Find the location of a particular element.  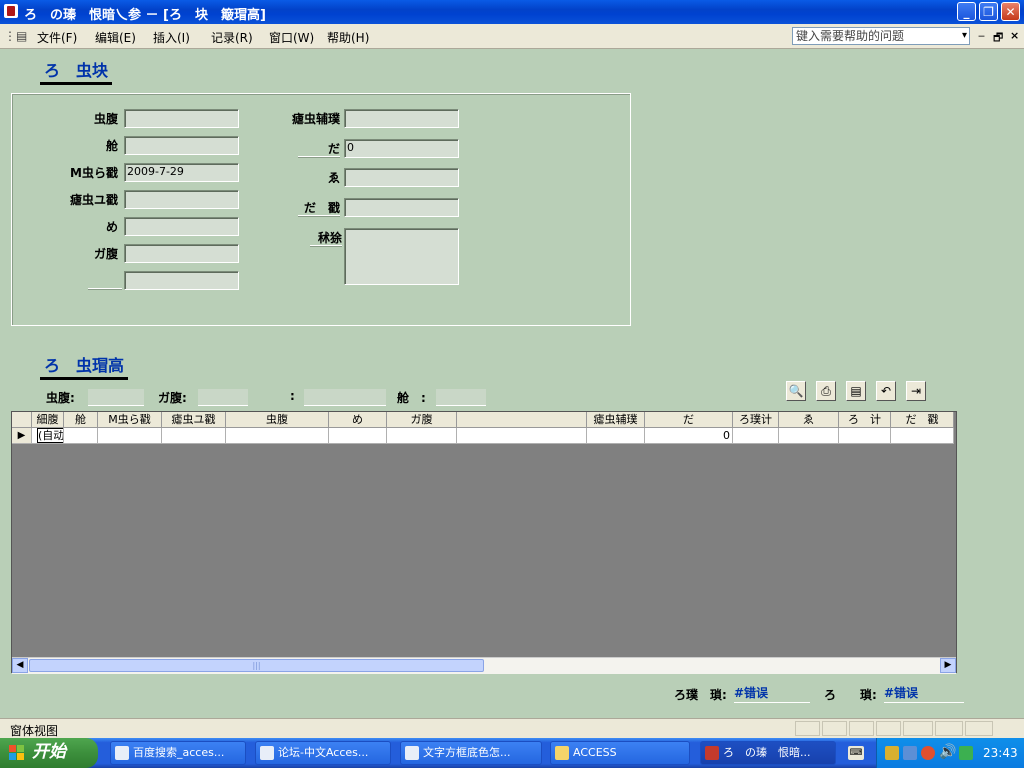

preview-button: 🔍 is located at coordinates (796, 391).